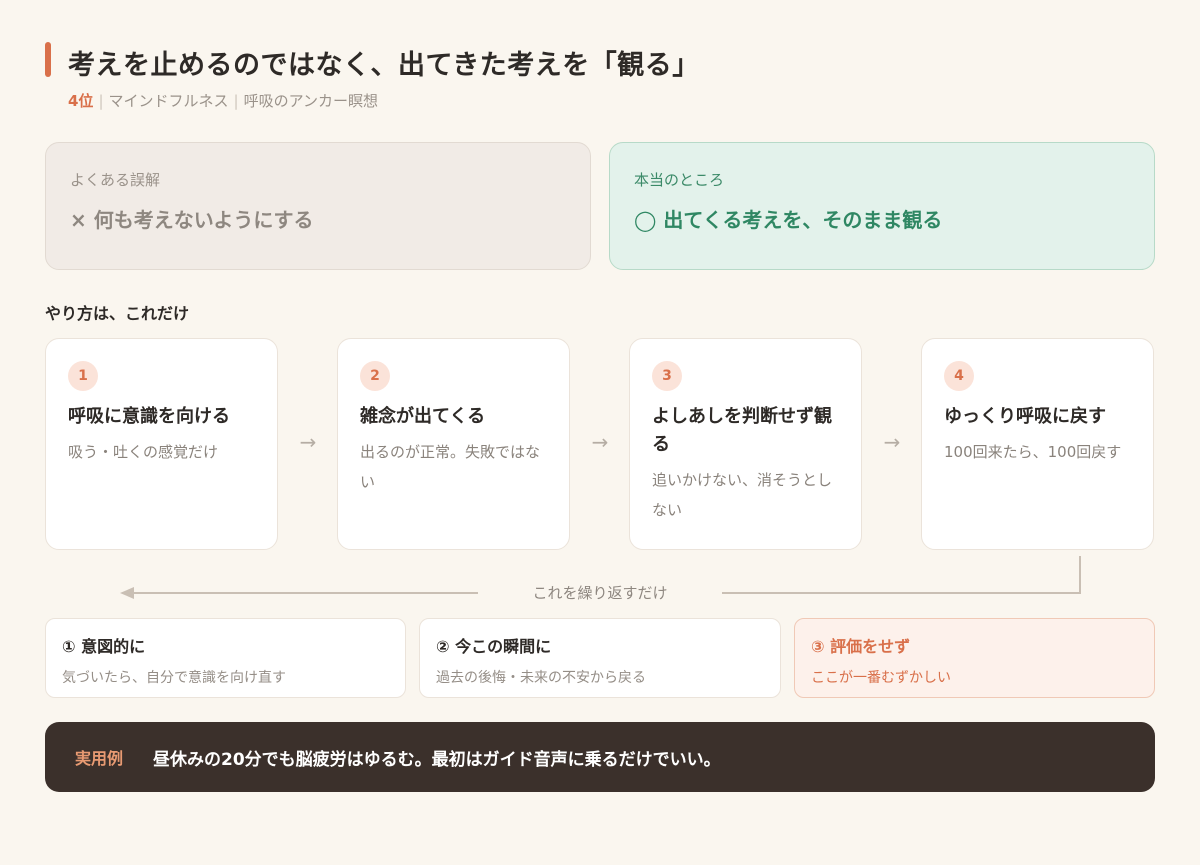  What do you see at coordinates (901, 575) in the screenshot?
I see `loop-line-right` at bounding box center [901, 575].